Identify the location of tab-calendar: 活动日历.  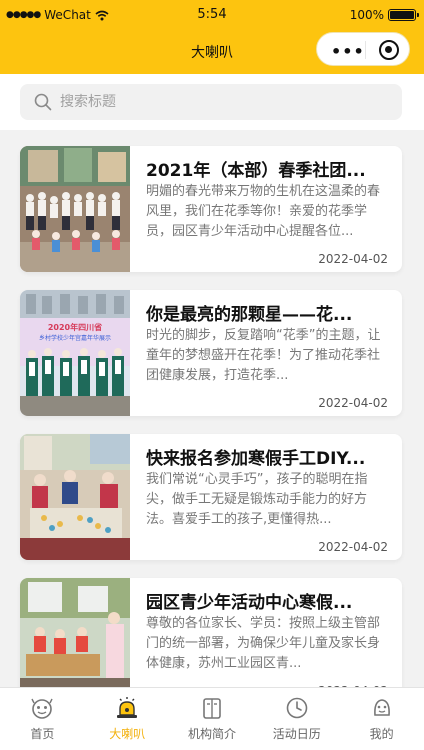
(296, 719).